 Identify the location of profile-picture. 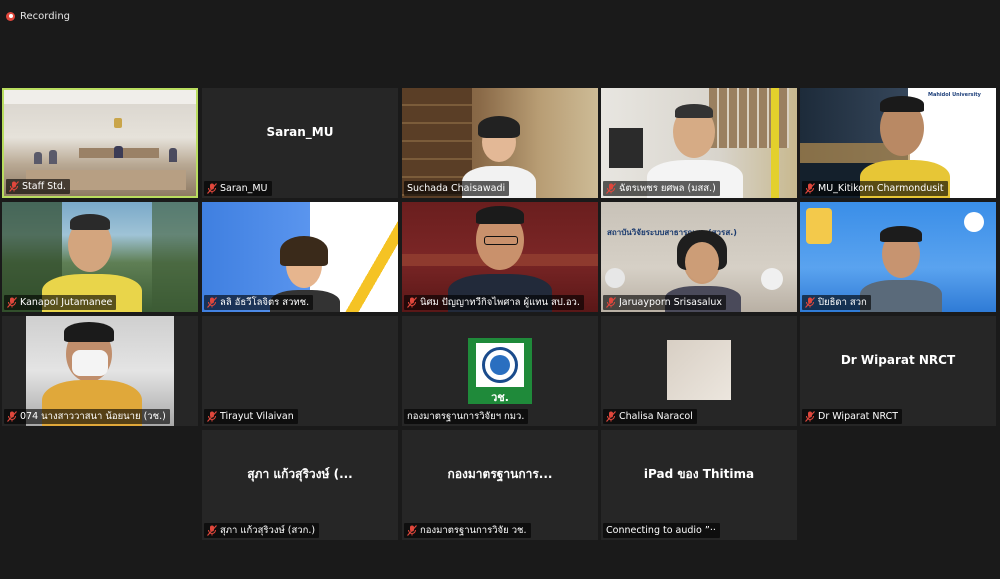
(699, 370).